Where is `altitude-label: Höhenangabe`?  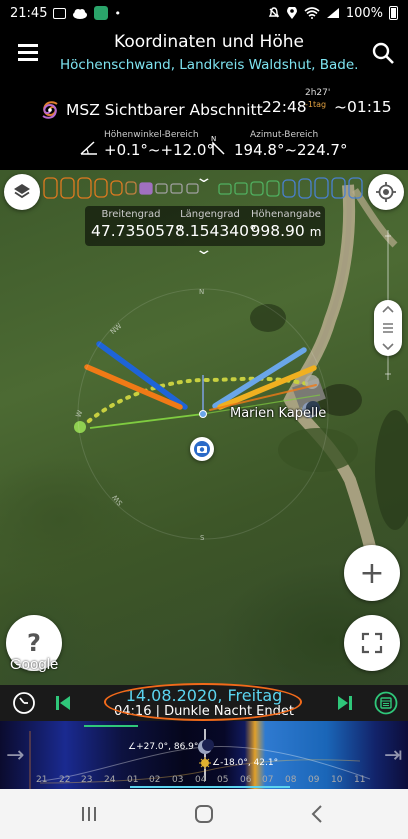
altitude-label: Höhenangabe is located at coordinates (286, 214).